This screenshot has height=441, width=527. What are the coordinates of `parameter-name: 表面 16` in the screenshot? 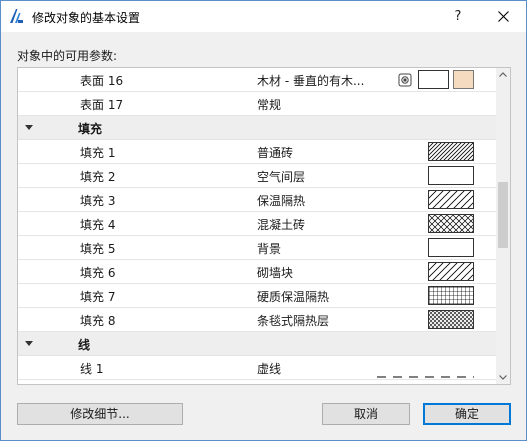 It's located at (102, 81).